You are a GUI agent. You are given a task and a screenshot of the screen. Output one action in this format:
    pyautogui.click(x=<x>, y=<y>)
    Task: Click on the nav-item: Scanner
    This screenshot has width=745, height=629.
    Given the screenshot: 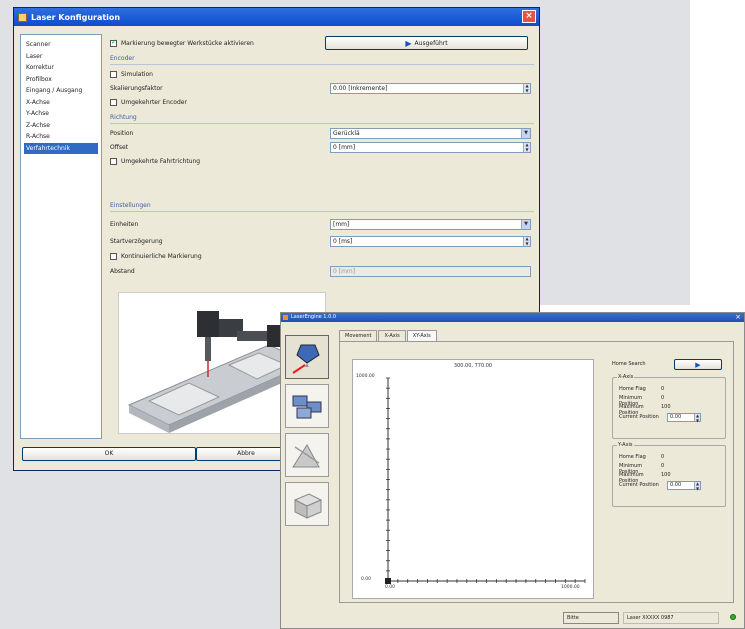 What is the action you would take?
    pyautogui.click(x=61, y=45)
    